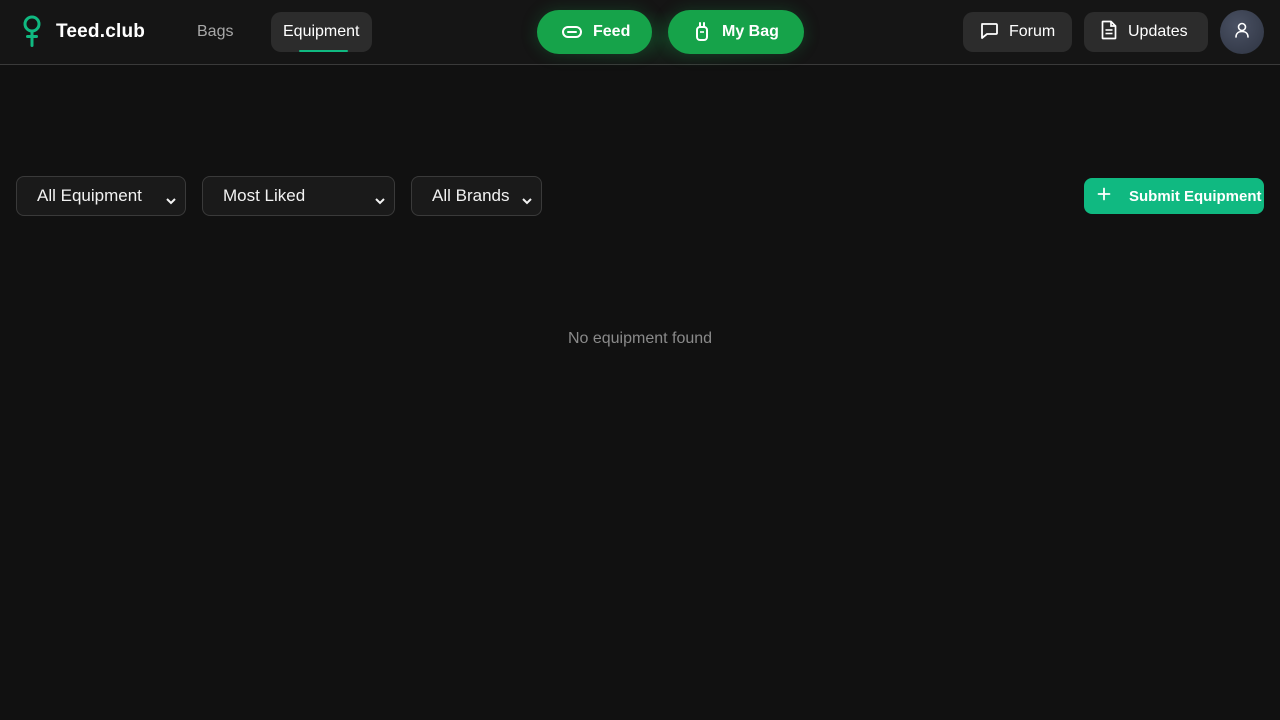  I want to click on nav-bags-link: Bags, so click(215, 32).